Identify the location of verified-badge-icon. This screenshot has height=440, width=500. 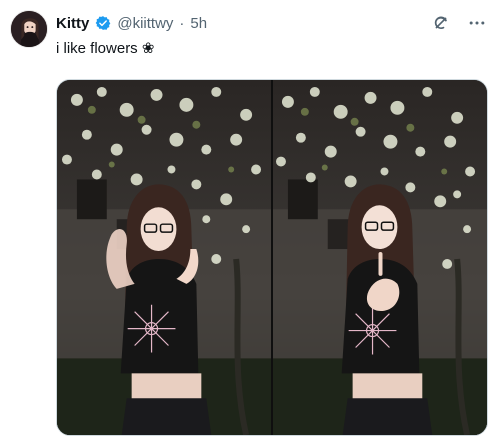
(103, 23).